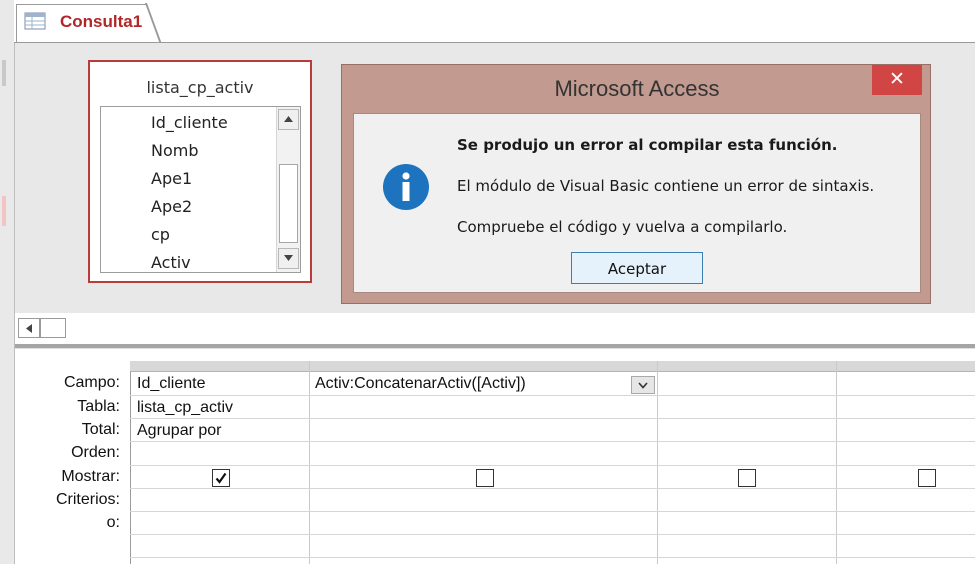 The height and width of the screenshot is (564, 975). What do you see at coordinates (101, 21) in the screenshot?
I see `tab-label: Consulta1` at bounding box center [101, 21].